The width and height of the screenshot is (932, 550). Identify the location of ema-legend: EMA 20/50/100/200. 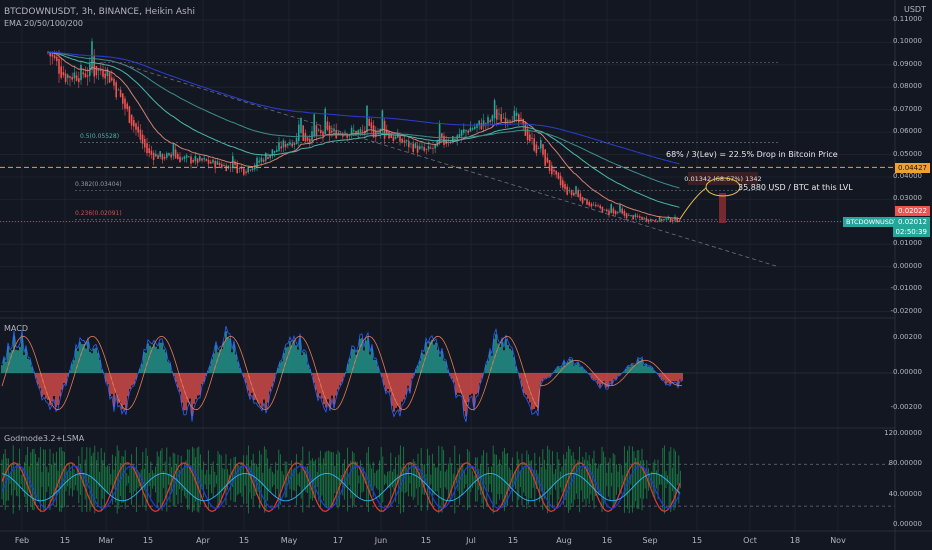
(43, 23).